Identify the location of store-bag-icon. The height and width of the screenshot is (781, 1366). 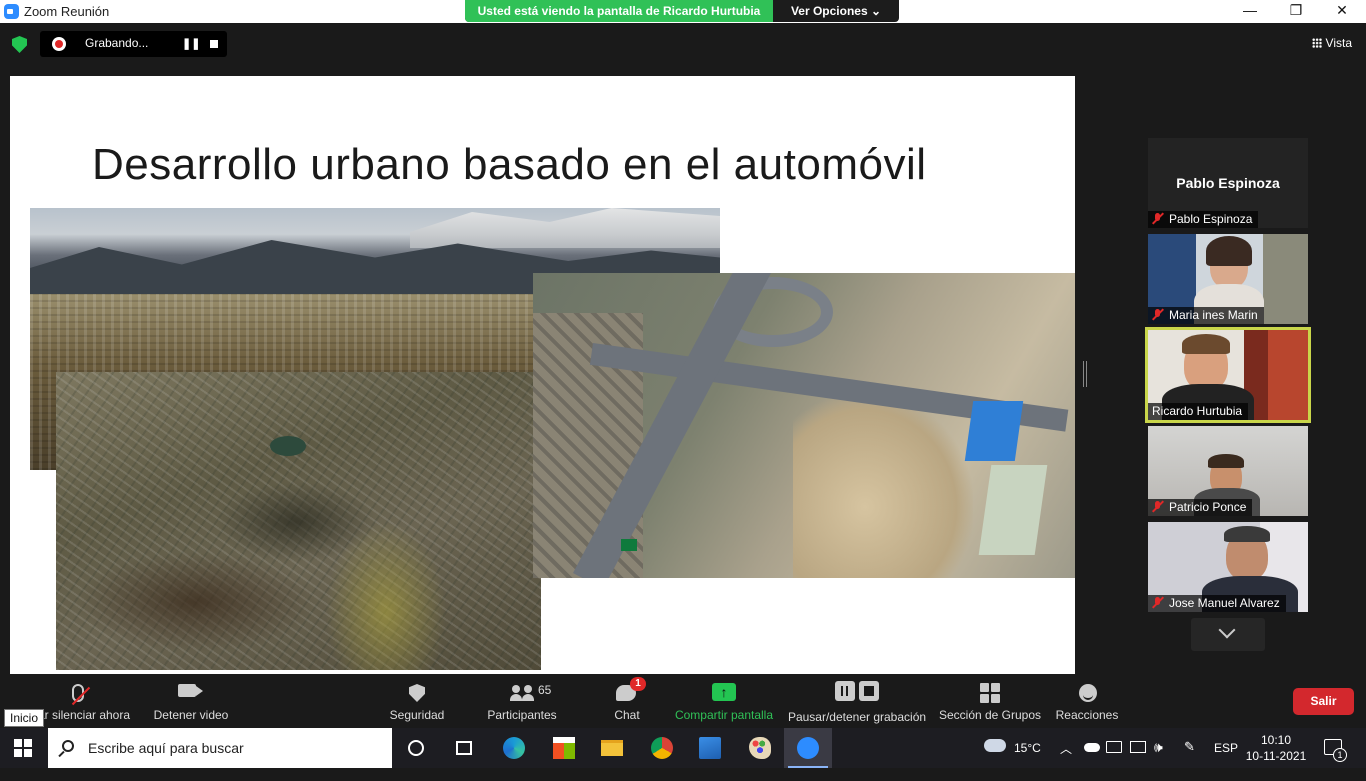
(564, 748).